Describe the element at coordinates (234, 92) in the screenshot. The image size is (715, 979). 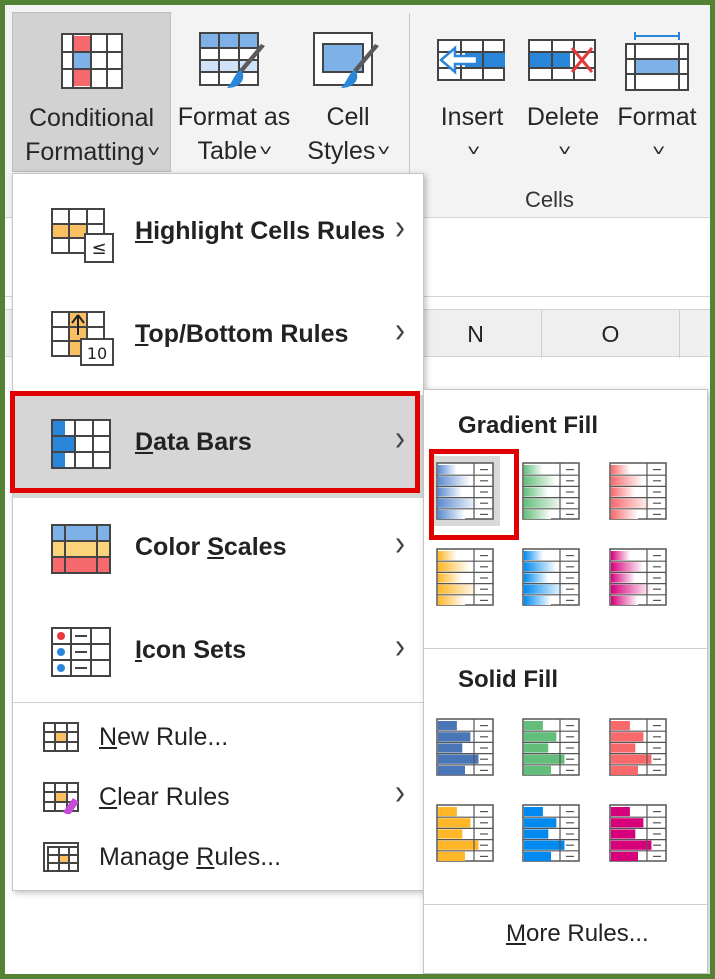
I see `format-as-table-button: Format as Table ˅` at that location.